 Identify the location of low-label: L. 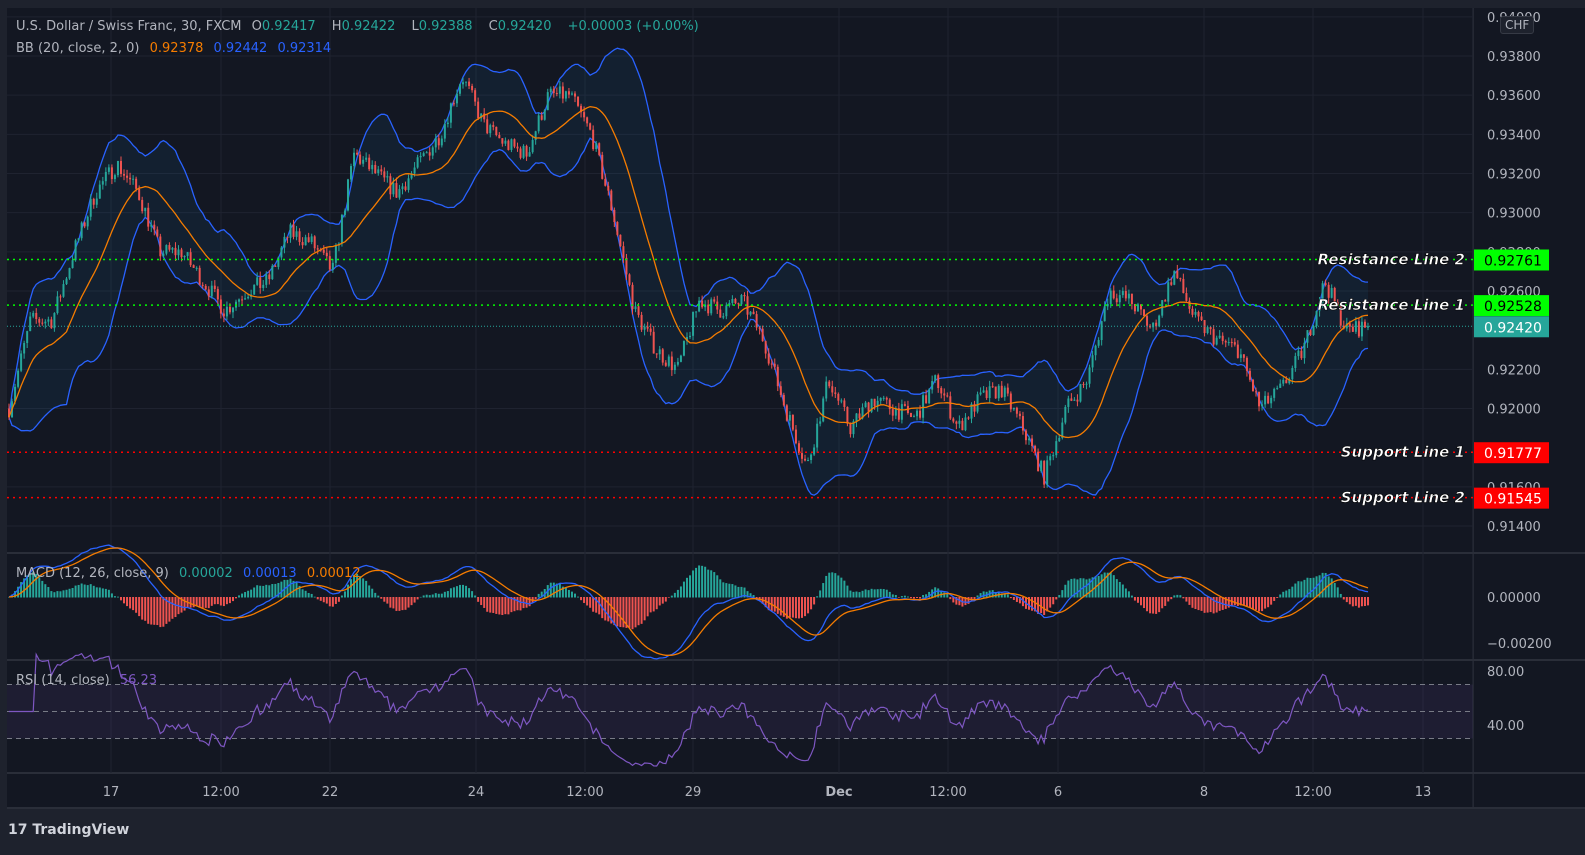
(415, 26).